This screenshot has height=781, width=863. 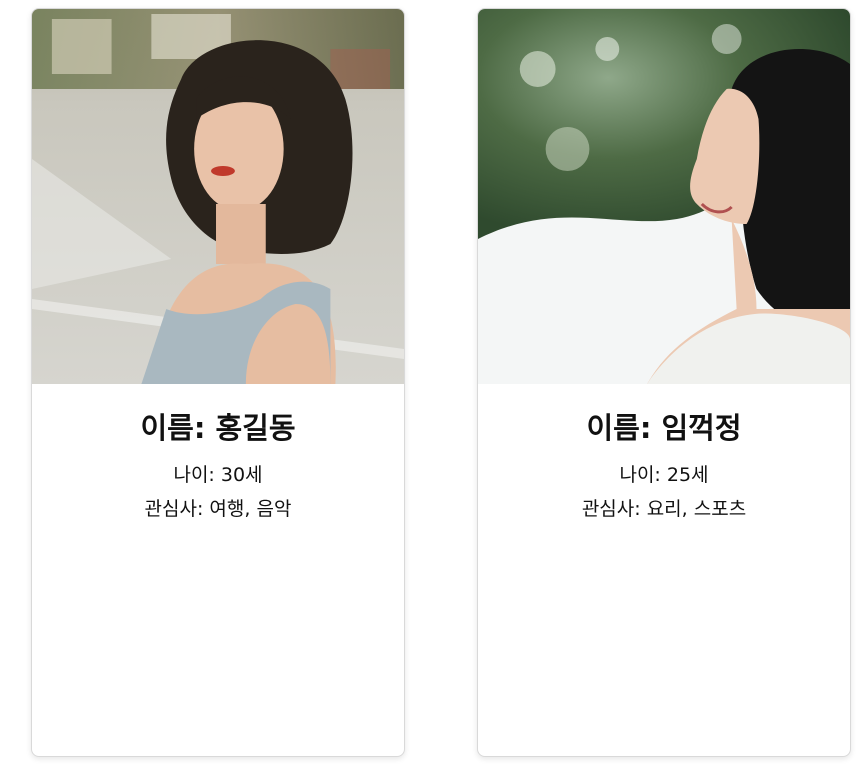 I want to click on profile-name: 이름: 홍길동, so click(x=218, y=428).